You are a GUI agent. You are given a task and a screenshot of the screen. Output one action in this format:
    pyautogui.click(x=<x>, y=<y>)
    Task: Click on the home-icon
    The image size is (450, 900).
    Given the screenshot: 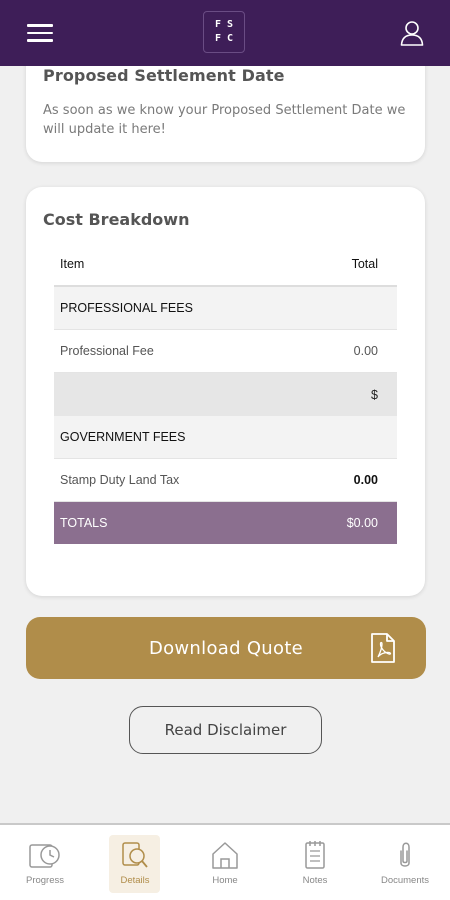 What is the action you would take?
    pyautogui.click(x=225, y=855)
    